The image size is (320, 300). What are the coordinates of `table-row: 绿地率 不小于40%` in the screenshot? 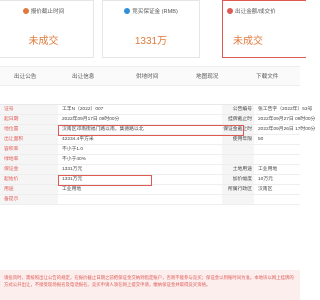 It's located at (150, 160).